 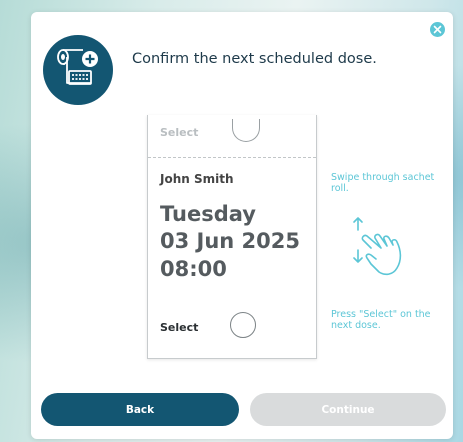 What do you see at coordinates (179, 327) in the screenshot?
I see `sachet-select-label: Select` at bounding box center [179, 327].